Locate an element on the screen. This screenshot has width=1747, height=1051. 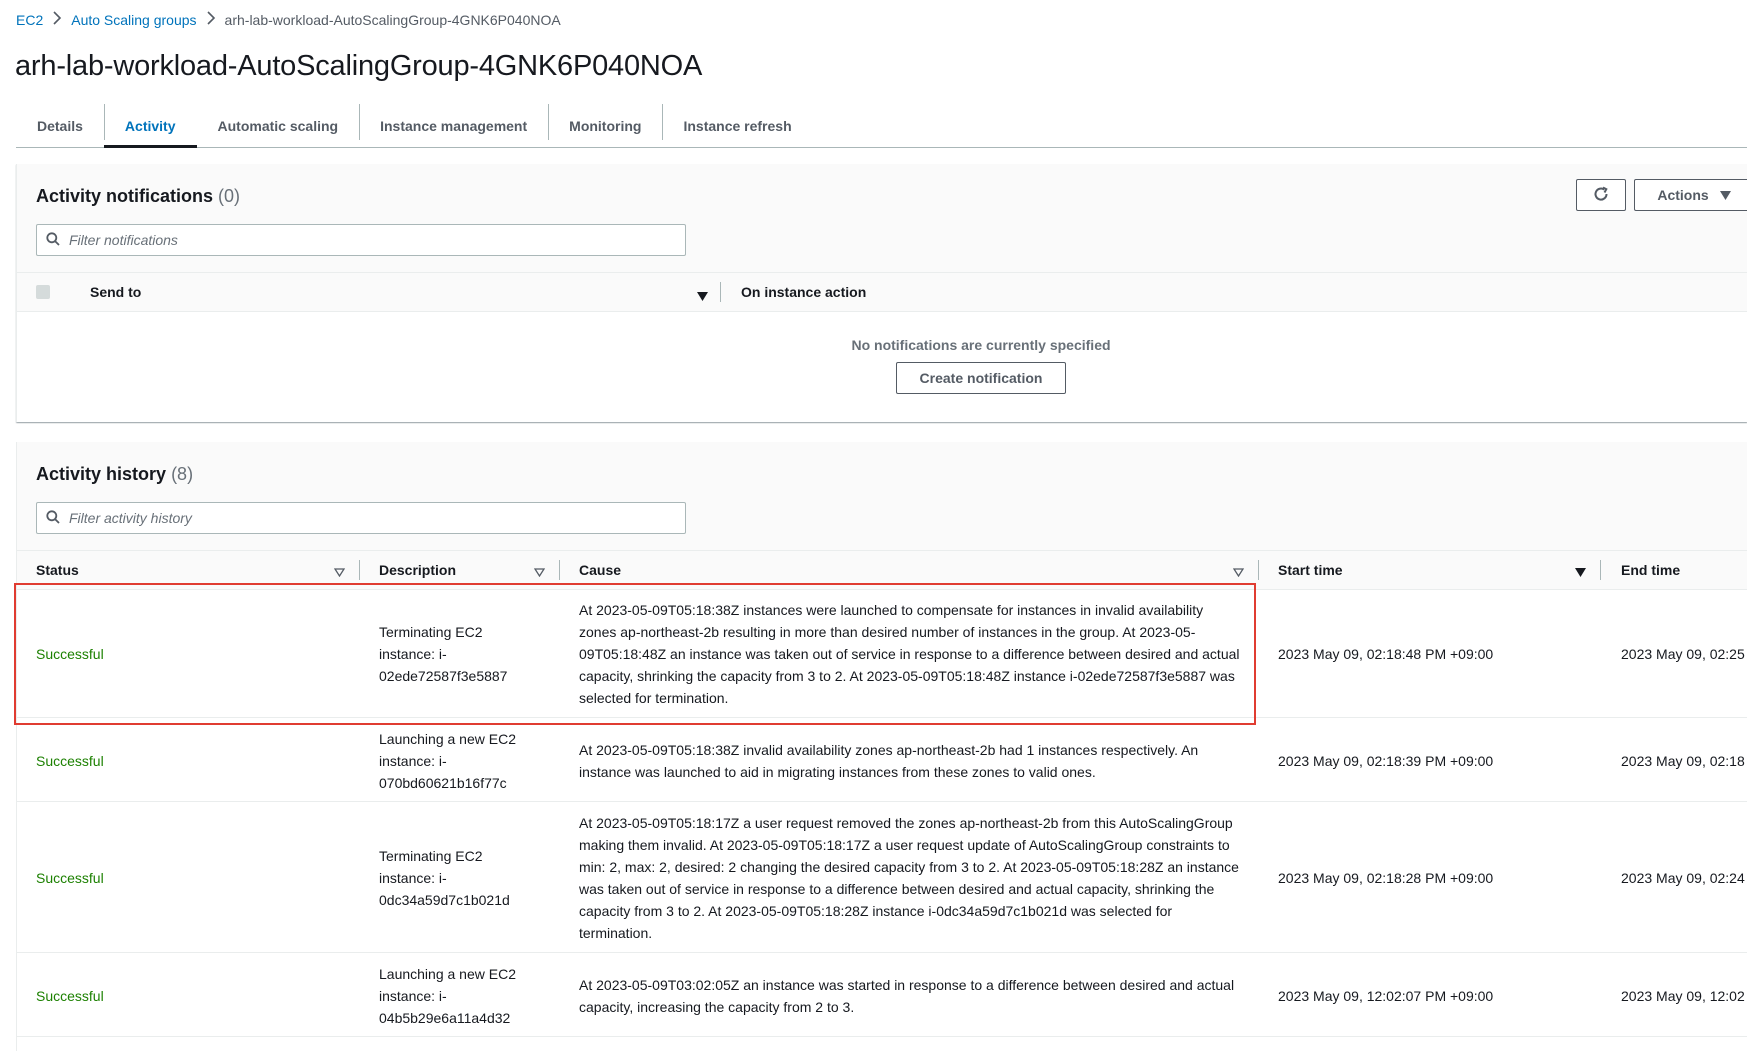
actions-button: Actions is located at coordinates (1690, 195).